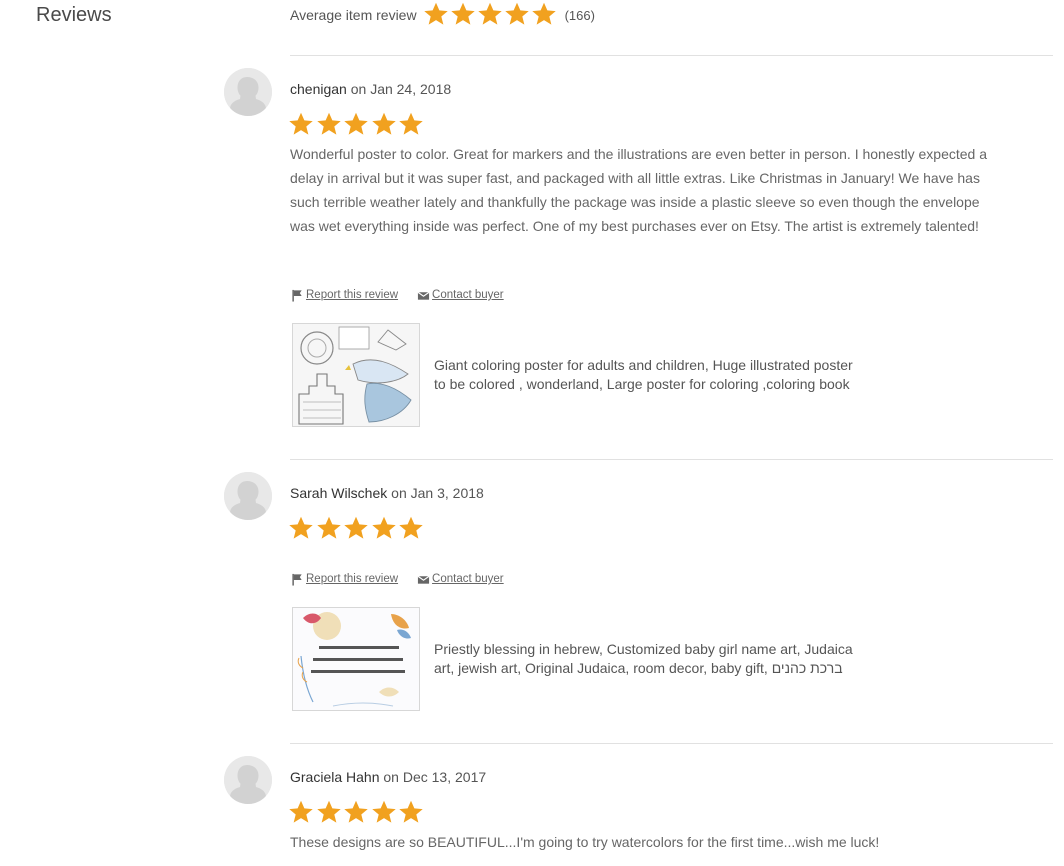 The height and width of the screenshot is (866, 1064). I want to click on review-date: Jan 3, 2018, so click(447, 493).